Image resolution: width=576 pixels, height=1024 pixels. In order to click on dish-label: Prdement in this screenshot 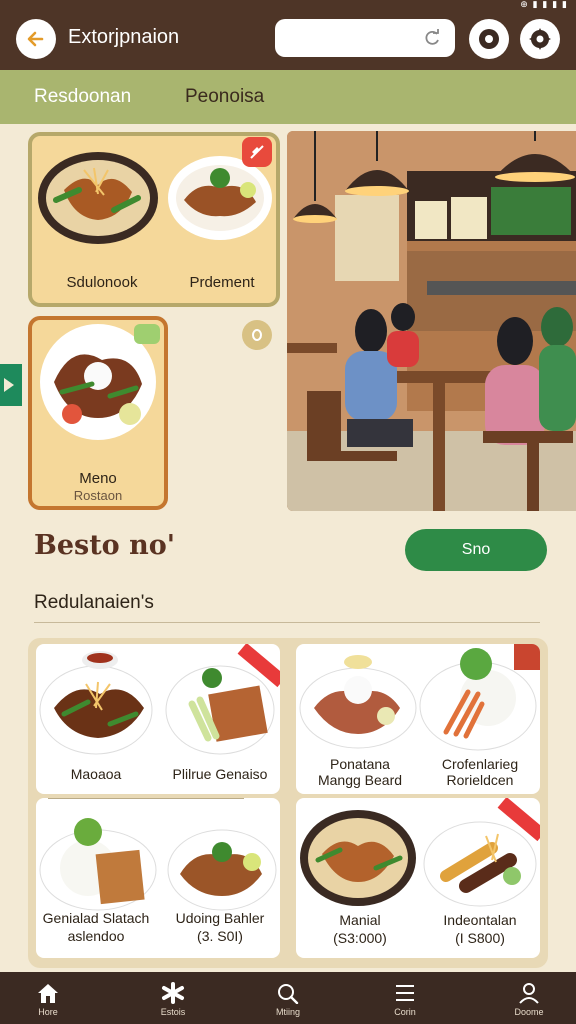, I will do `click(222, 282)`.